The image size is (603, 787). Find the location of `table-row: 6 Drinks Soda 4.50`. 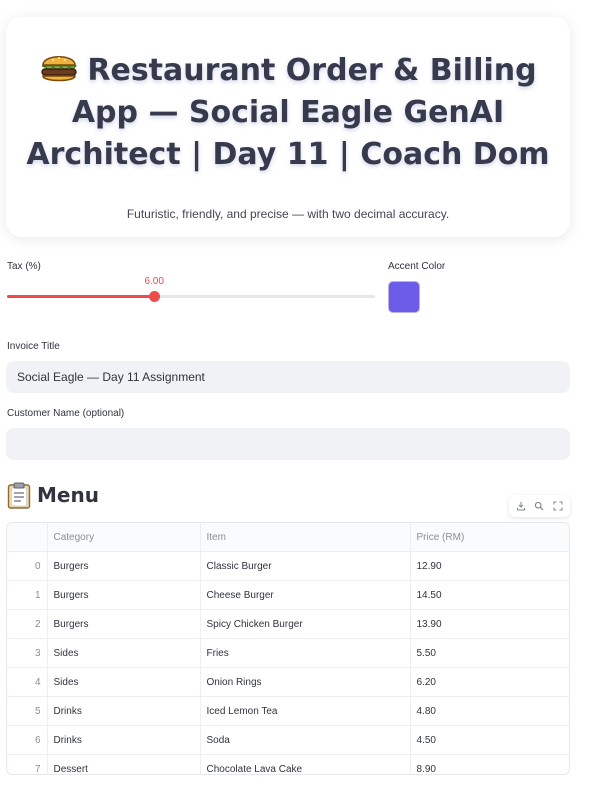

table-row: 6 Drinks Soda 4.50 is located at coordinates (288, 740).